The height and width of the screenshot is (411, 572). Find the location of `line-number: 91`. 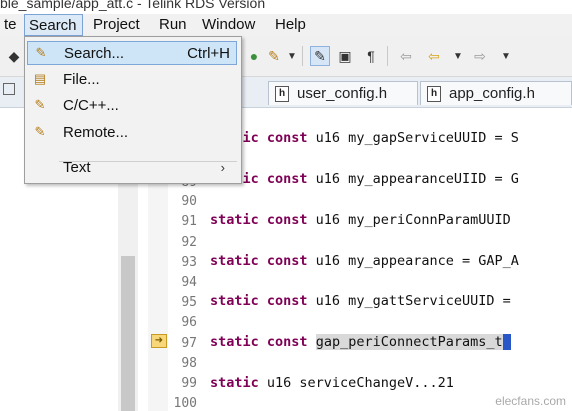

line-number: 91 is located at coordinates (189, 221).